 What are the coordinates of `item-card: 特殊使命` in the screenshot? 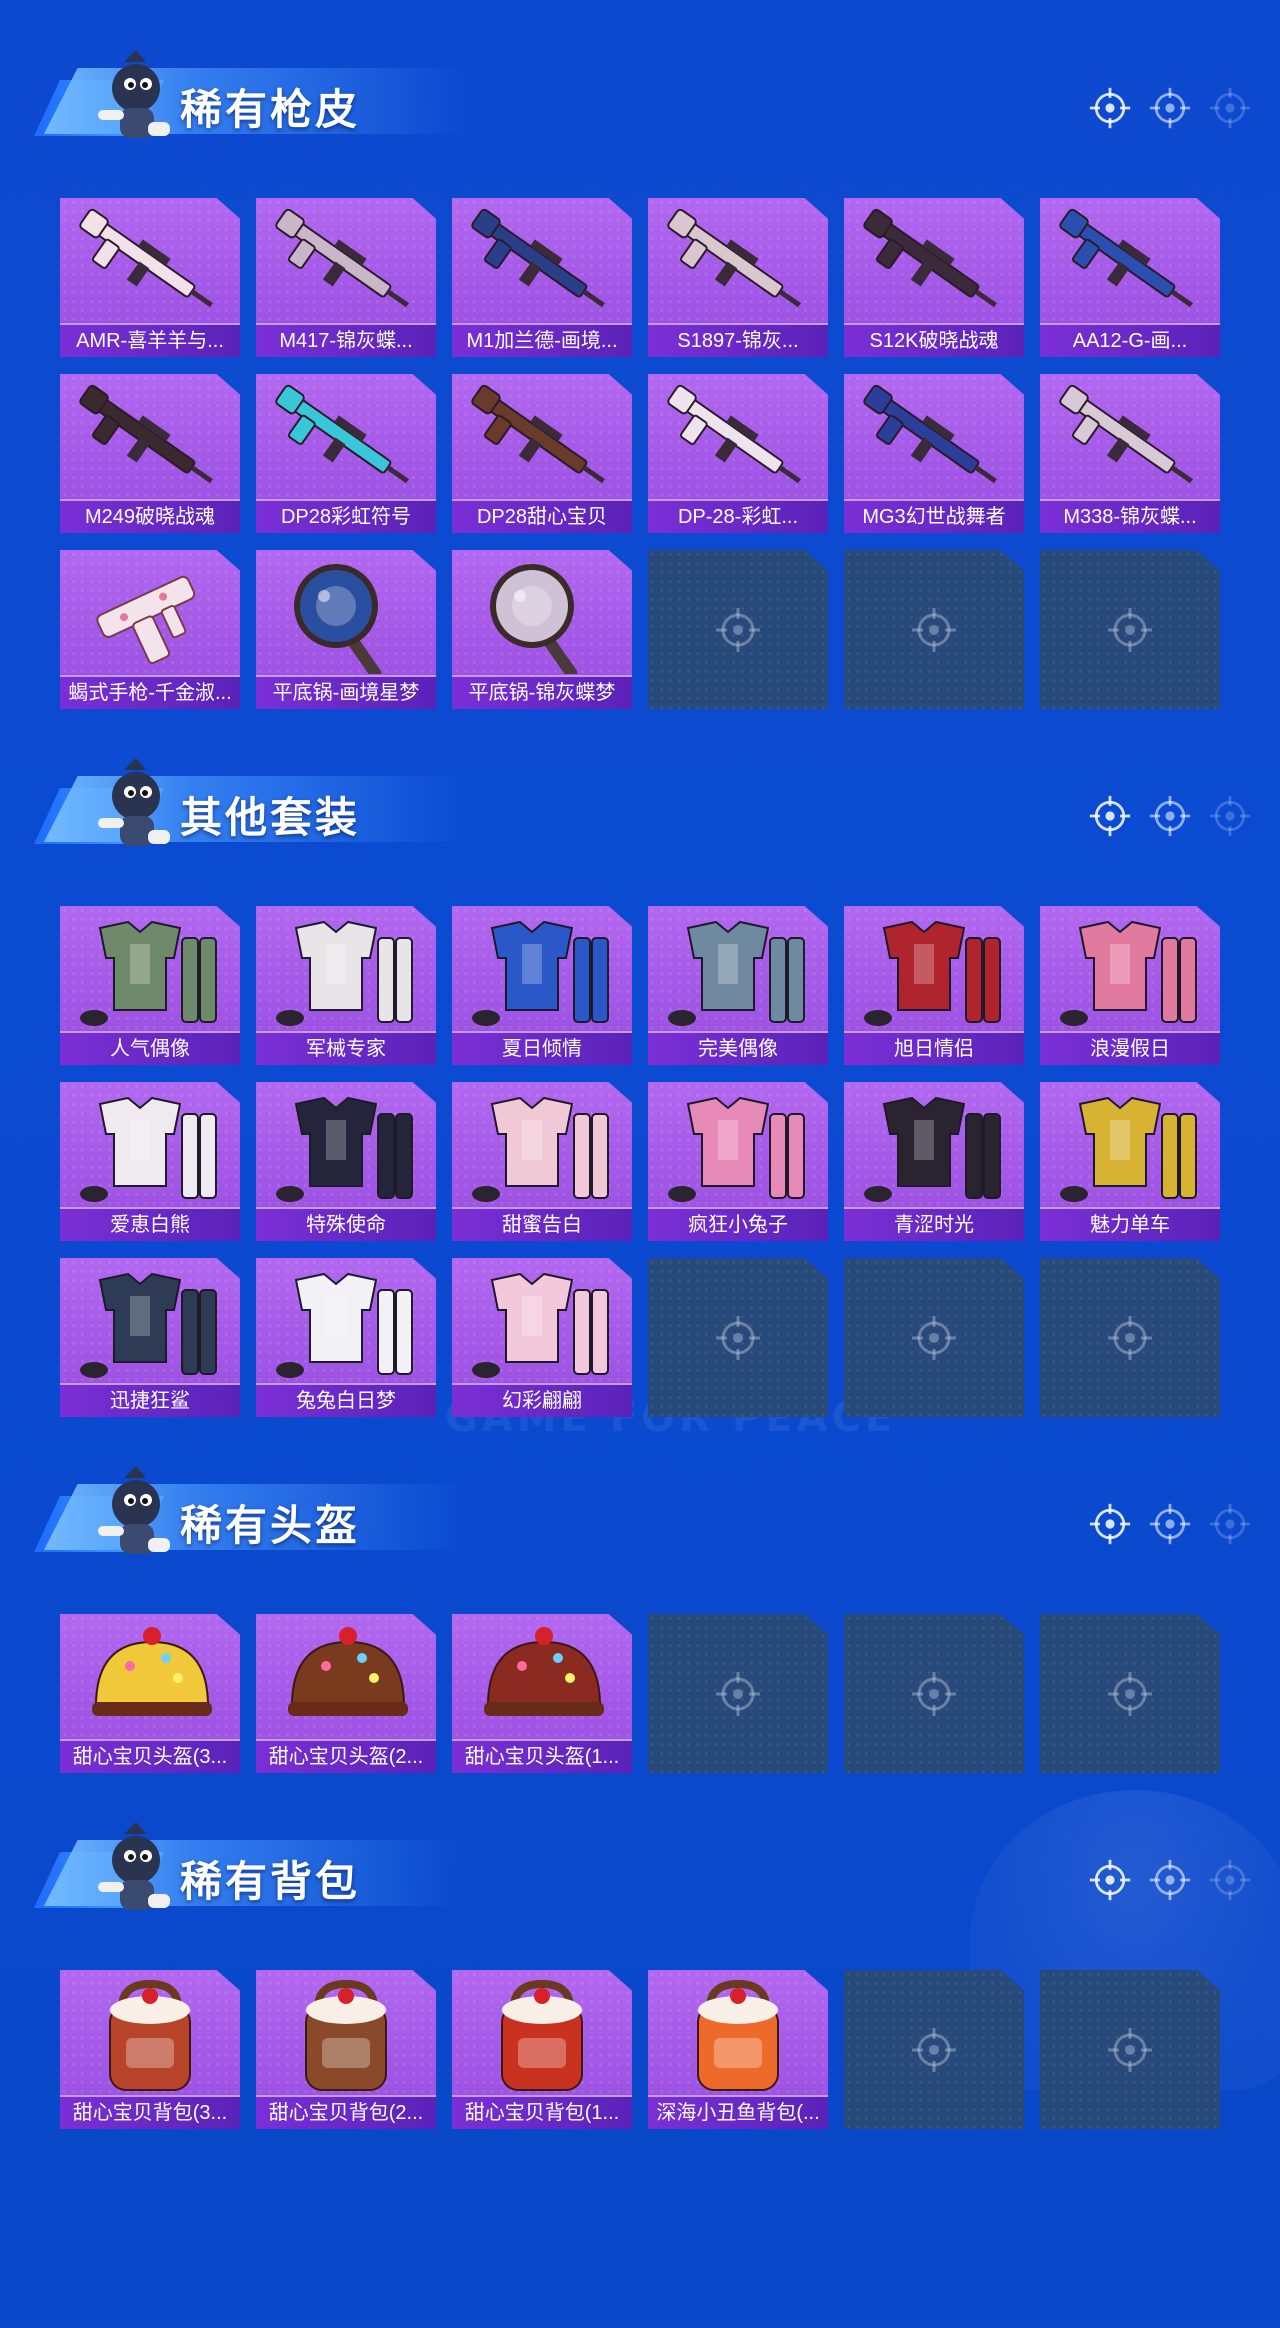 It's located at (346, 1161).